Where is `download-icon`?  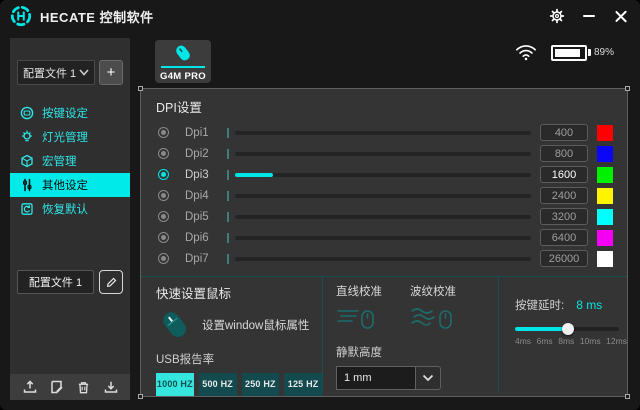 download-icon is located at coordinates (110, 387).